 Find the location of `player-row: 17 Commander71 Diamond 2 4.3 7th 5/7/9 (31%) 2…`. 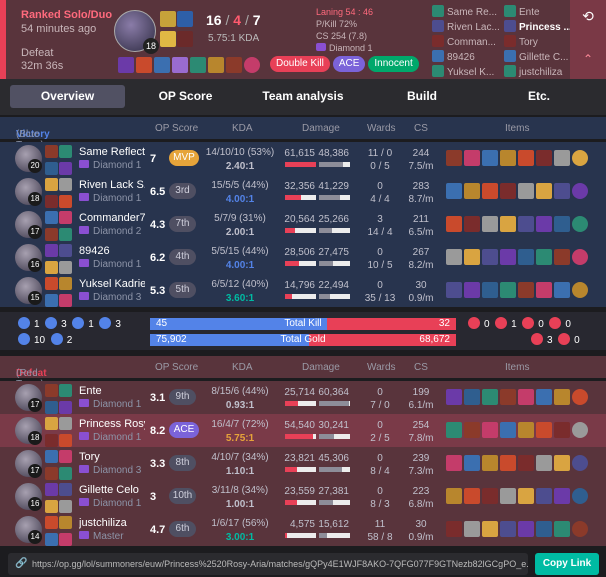

player-row: 17 Commander71 Diamond 2 4.3 7th 5/7/9 (31%) 2… is located at coordinates (303, 224).